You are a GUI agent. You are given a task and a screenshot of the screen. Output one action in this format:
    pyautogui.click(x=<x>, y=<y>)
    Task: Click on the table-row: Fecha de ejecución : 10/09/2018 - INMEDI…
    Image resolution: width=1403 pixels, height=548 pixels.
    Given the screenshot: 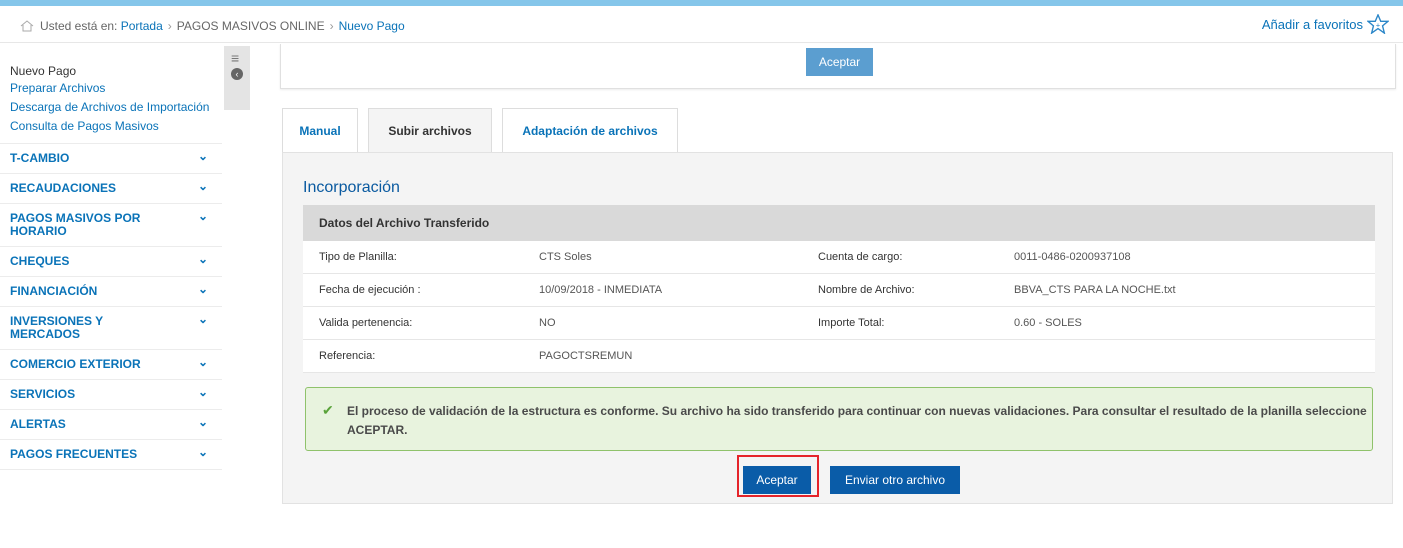 What is the action you would take?
    pyautogui.click(x=839, y=290)
    